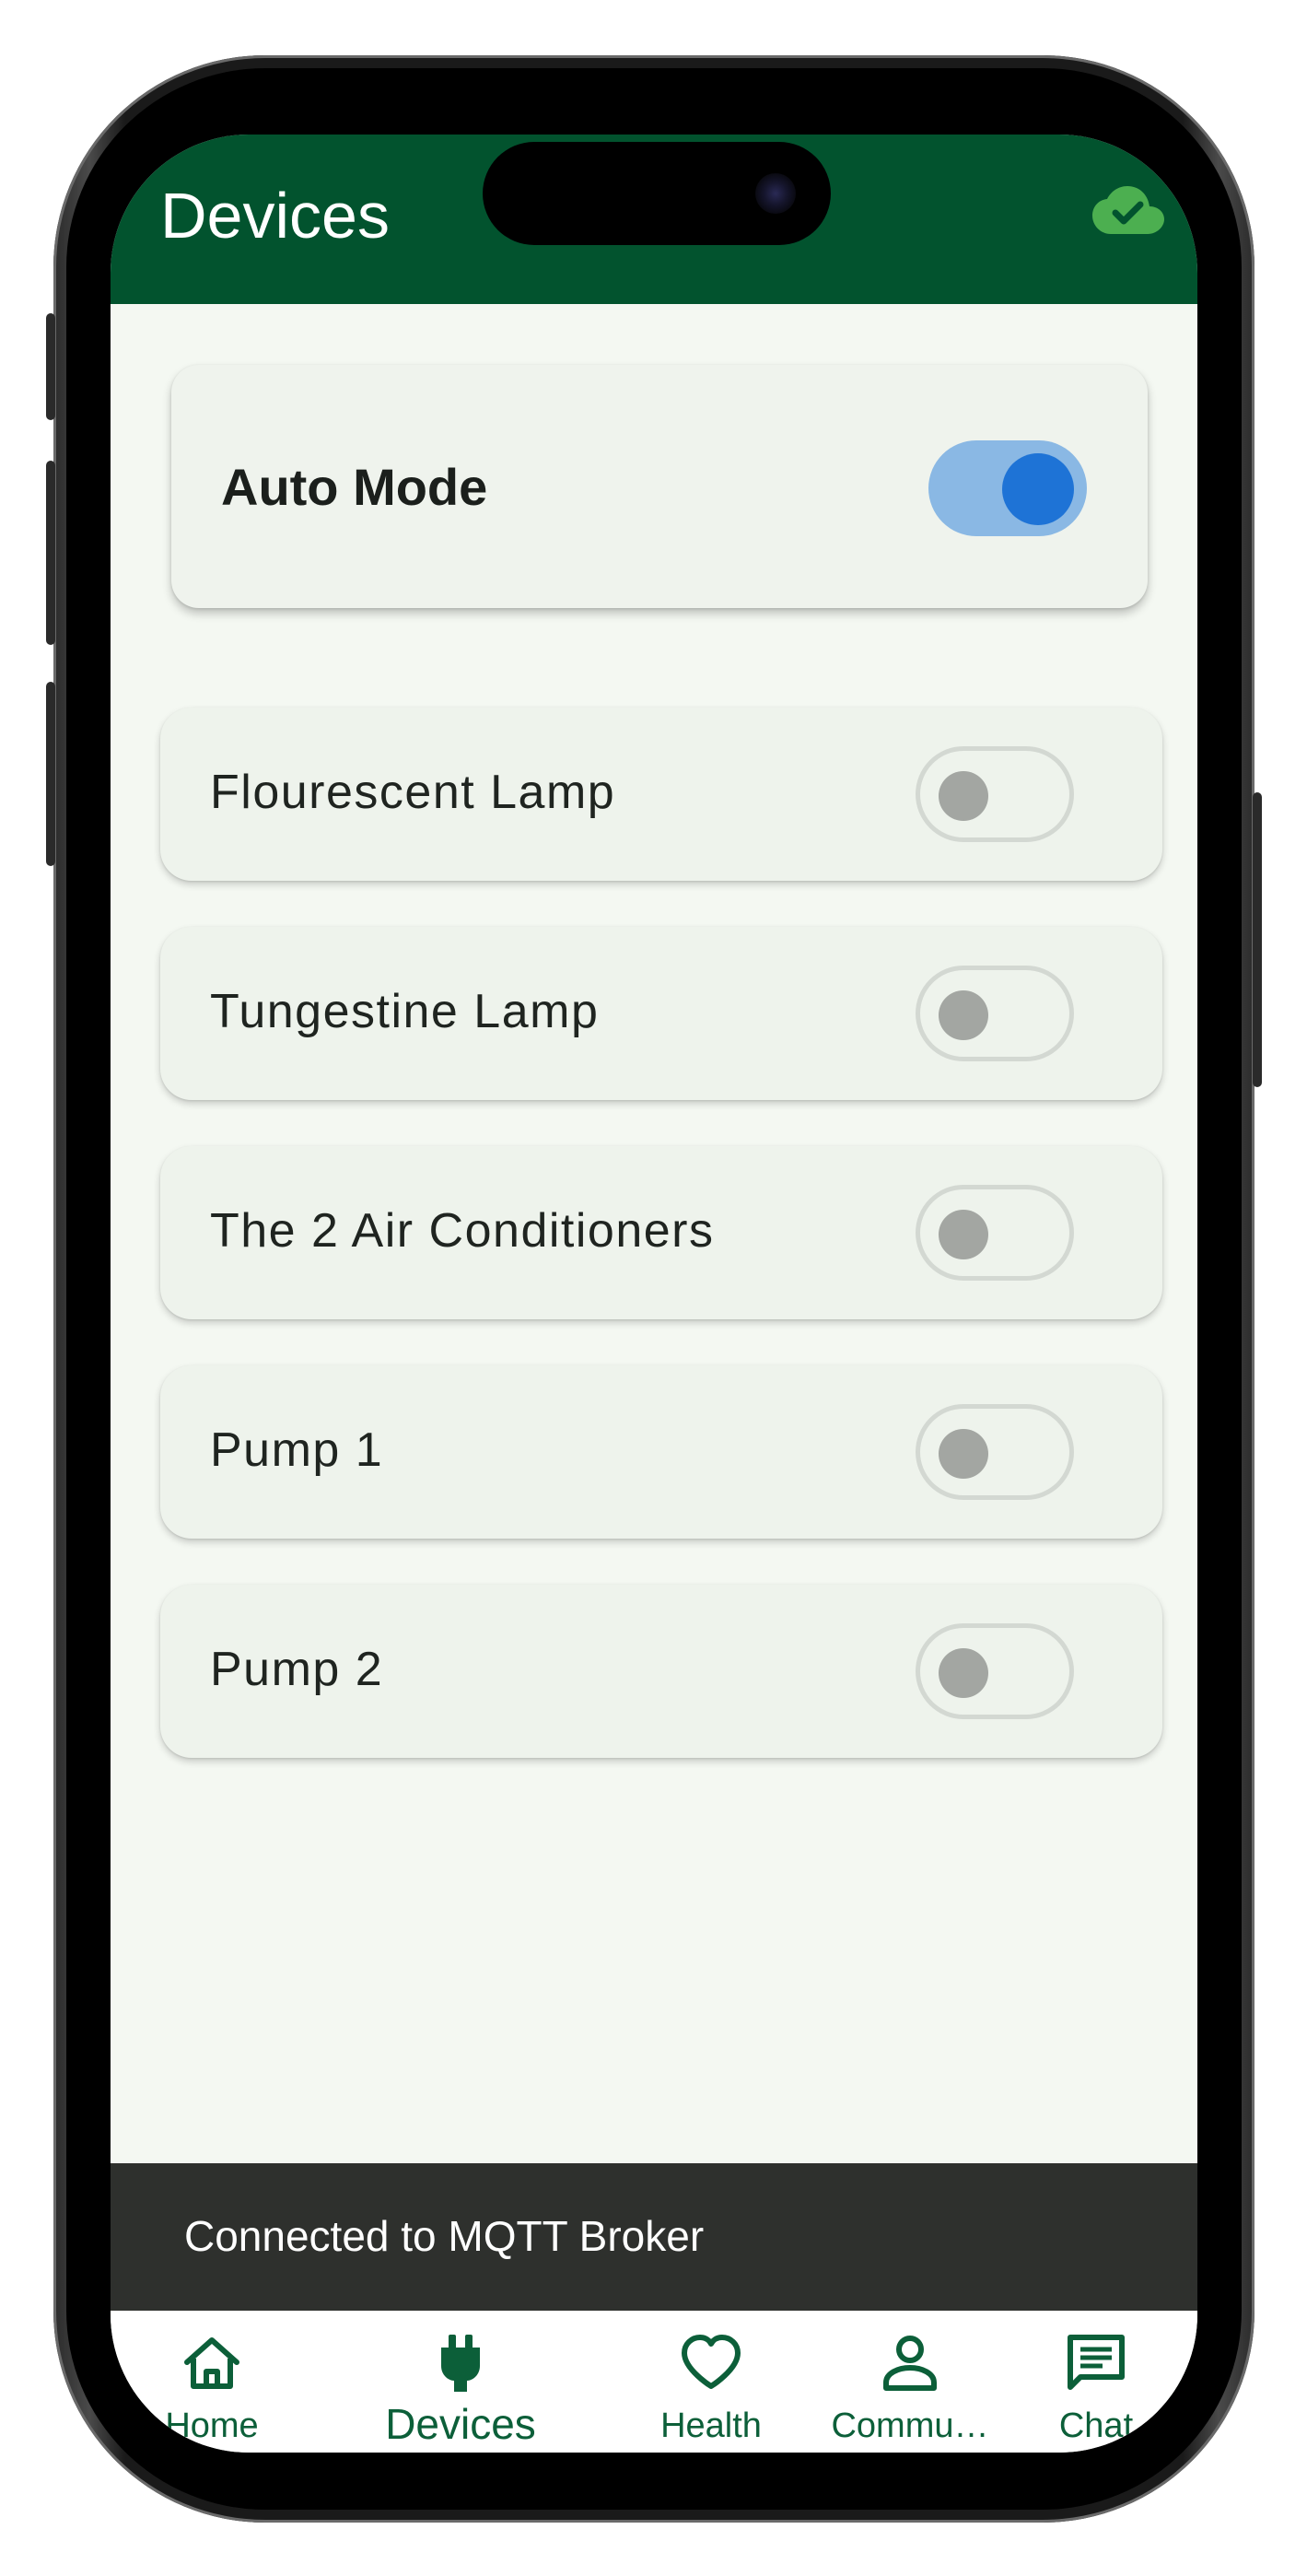 The image size is (1307, 2576). What do you see at coordinates (711, 2425) in the screenshot?
I see `nav-label: Health` at bounding box center [711, 2425].